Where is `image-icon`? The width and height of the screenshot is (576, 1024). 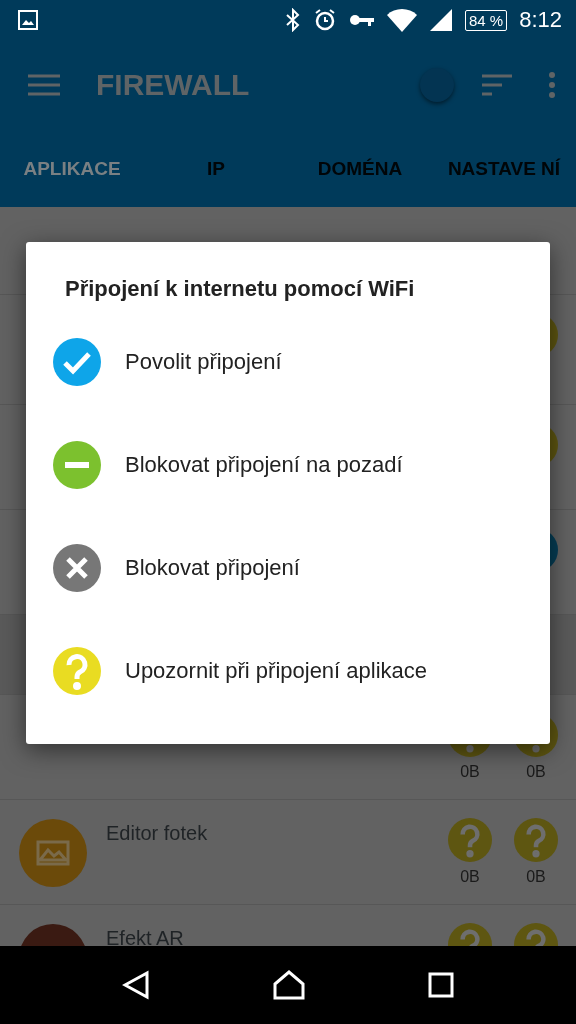 image-icon is located at coordinates (28, 20).